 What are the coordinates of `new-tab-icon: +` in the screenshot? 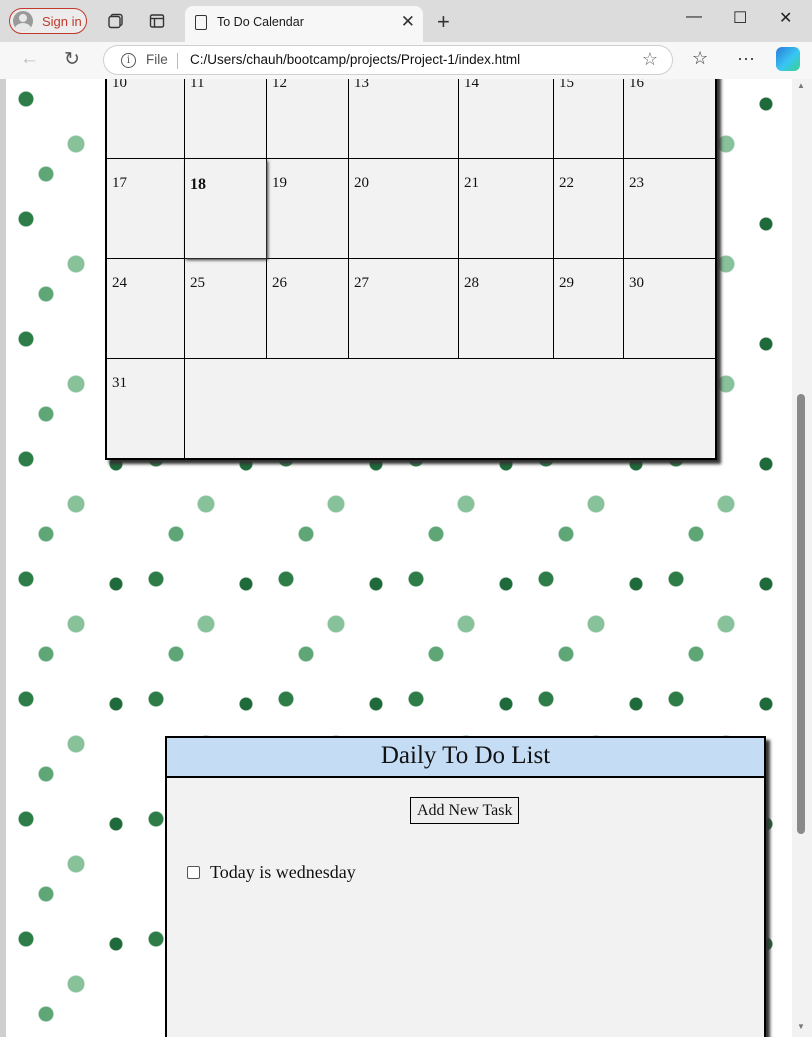 It's located at (443, 22).